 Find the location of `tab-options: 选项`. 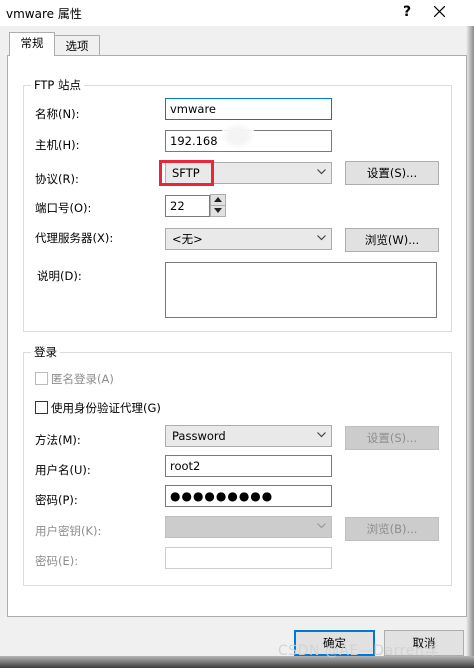

tab-options: 选项 is located at coordinates (77, 45).